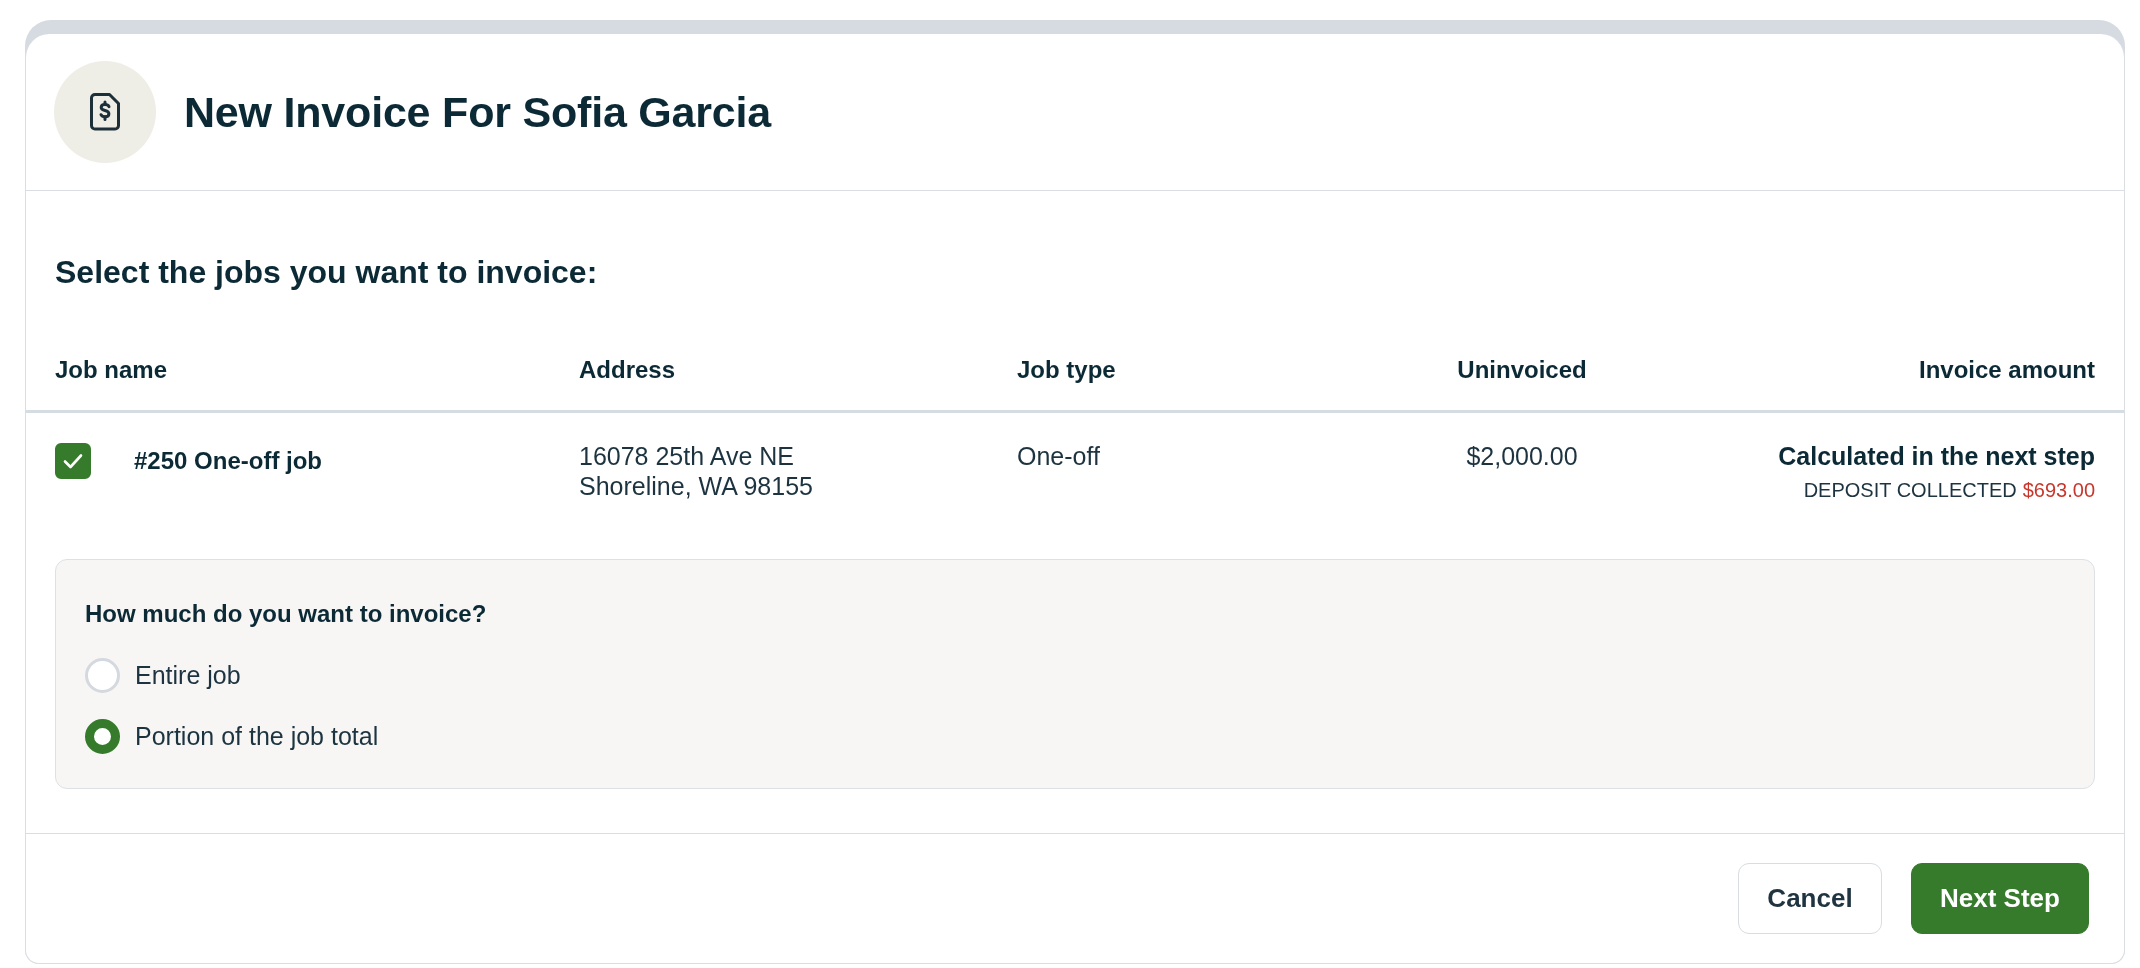 The width and height of the screenshot is (2140, 968). Describe the element at coordinates (478, 112) in the screenshot. I see `dialog-title: New Invoice For Sofia Garcia` at that location.